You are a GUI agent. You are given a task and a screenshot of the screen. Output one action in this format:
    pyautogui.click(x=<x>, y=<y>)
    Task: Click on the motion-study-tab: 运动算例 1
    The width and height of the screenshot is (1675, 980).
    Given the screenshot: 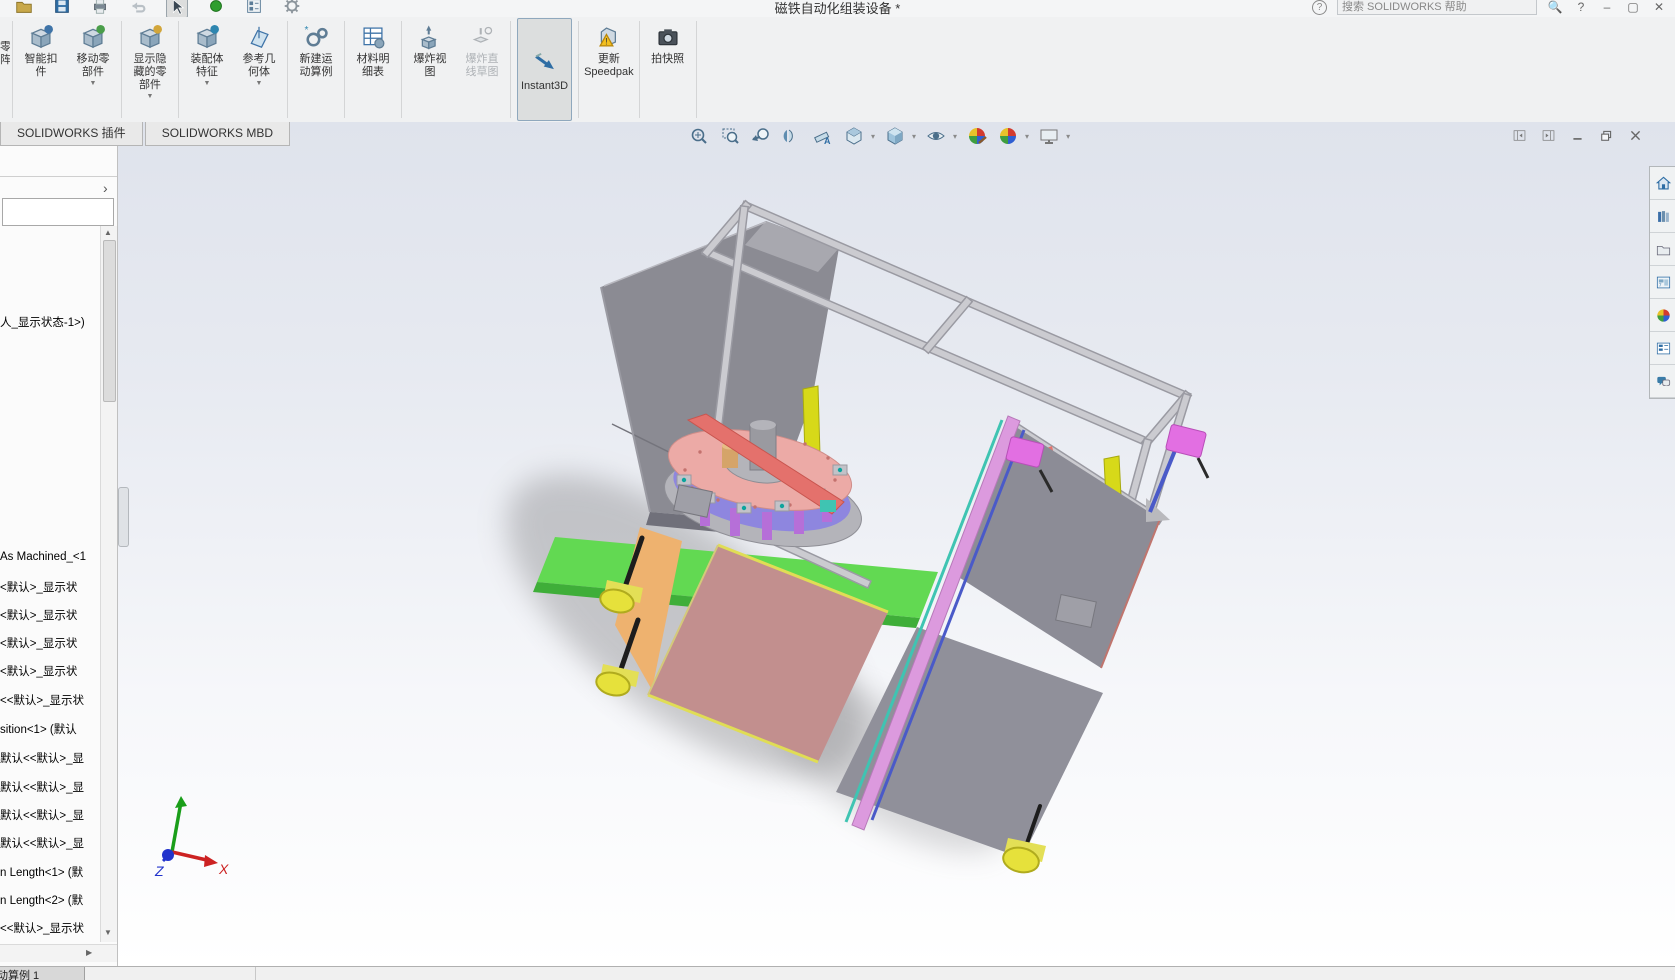 What is the action you would take?
    pyautogui.click(x=42, y=973)
    